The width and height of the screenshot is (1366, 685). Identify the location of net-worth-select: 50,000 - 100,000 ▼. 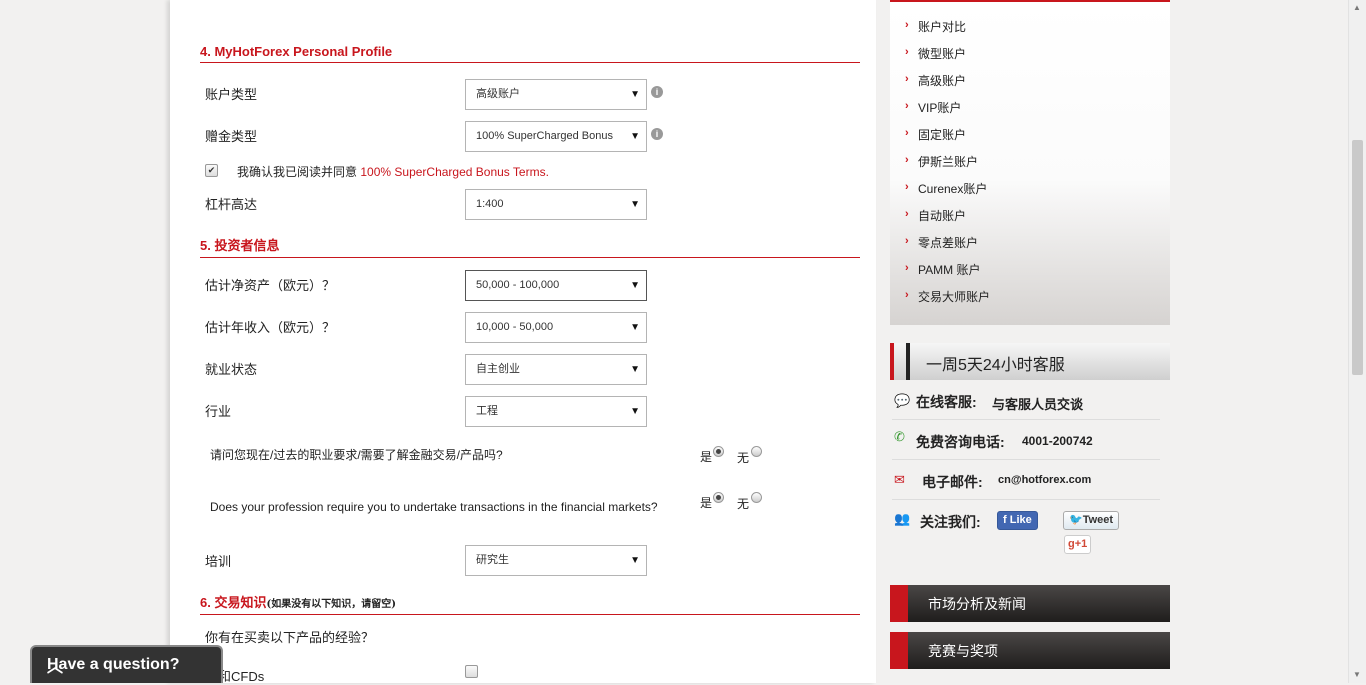
(556, 285).